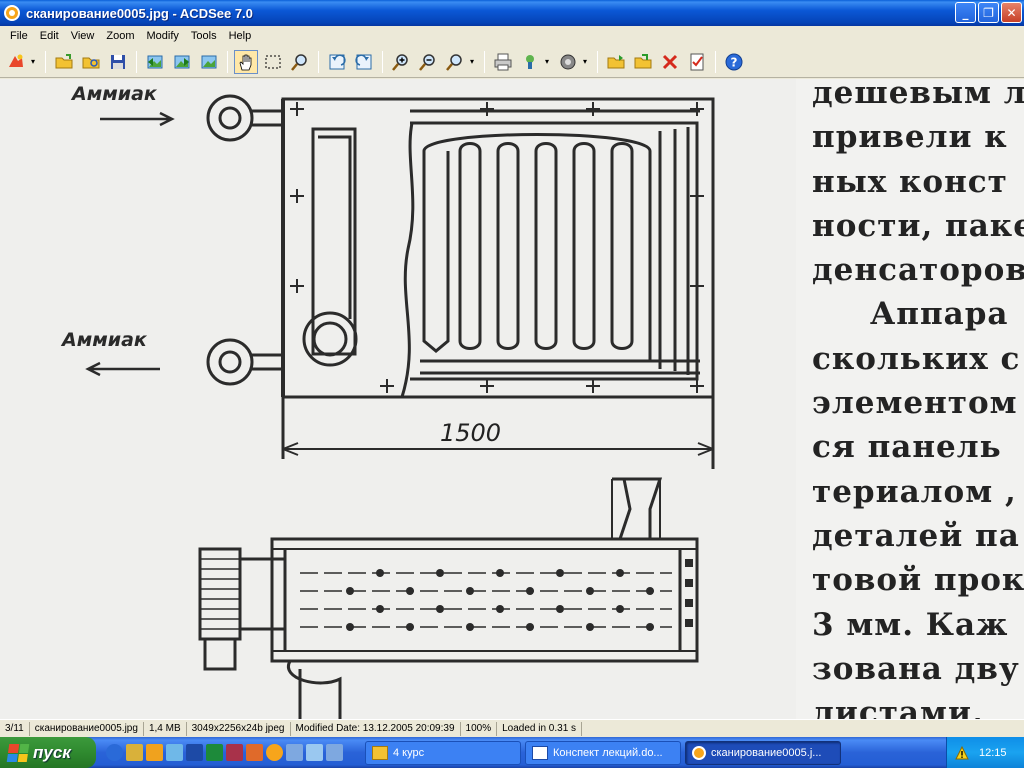 This screenshot has width=1024, height=768. Describe the element at coordinates (471, 433) in the screenshot. I see `dimension-label: 1500` at that location.